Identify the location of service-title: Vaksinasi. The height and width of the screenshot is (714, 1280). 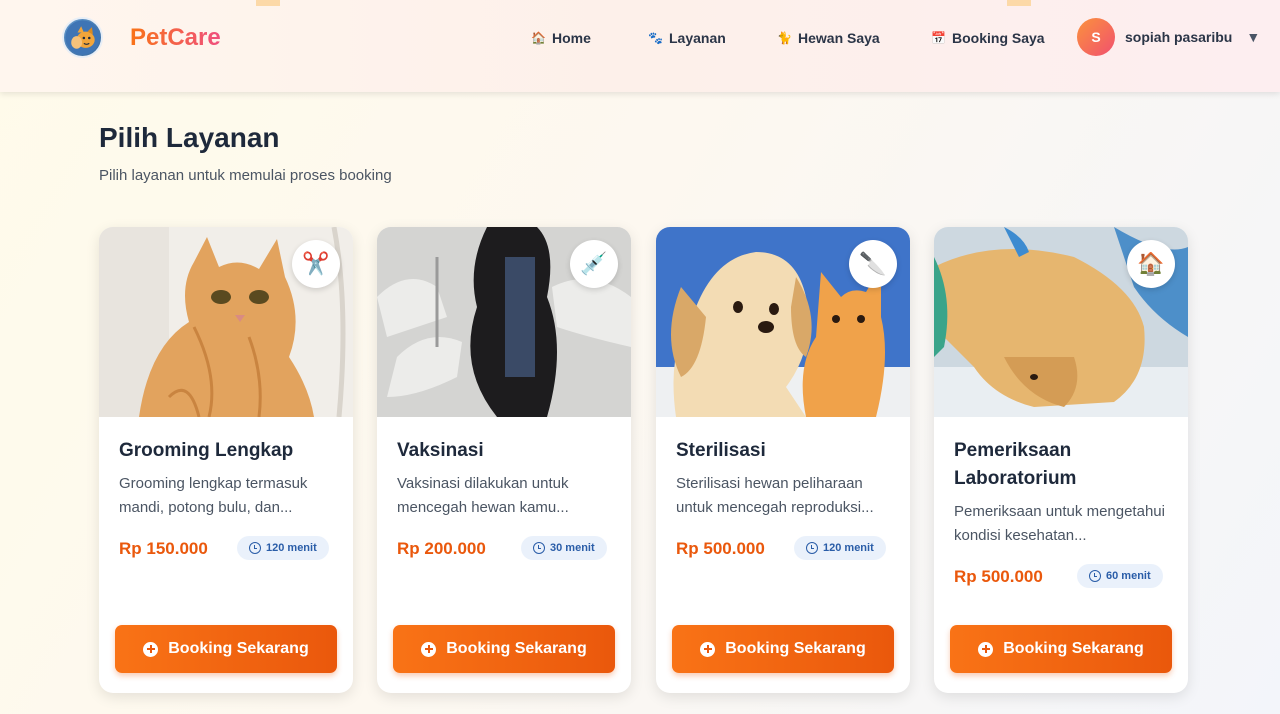
(440, 450).